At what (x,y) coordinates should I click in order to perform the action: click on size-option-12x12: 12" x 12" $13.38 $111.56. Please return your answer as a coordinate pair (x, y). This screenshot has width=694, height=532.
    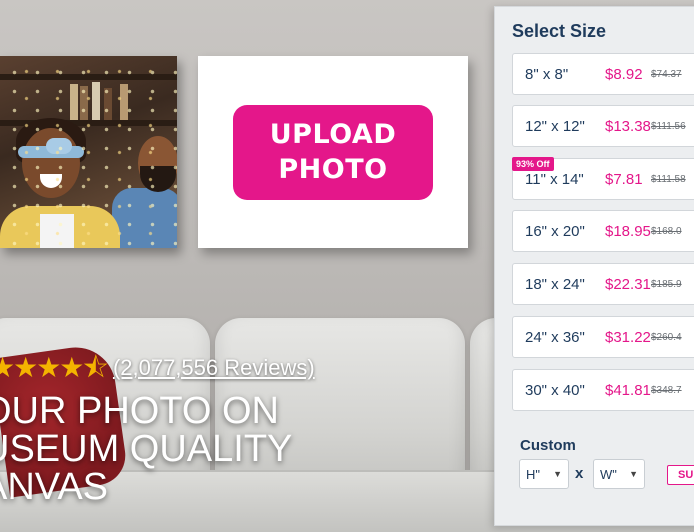
    Looking at the image, I should click on (603, 126).